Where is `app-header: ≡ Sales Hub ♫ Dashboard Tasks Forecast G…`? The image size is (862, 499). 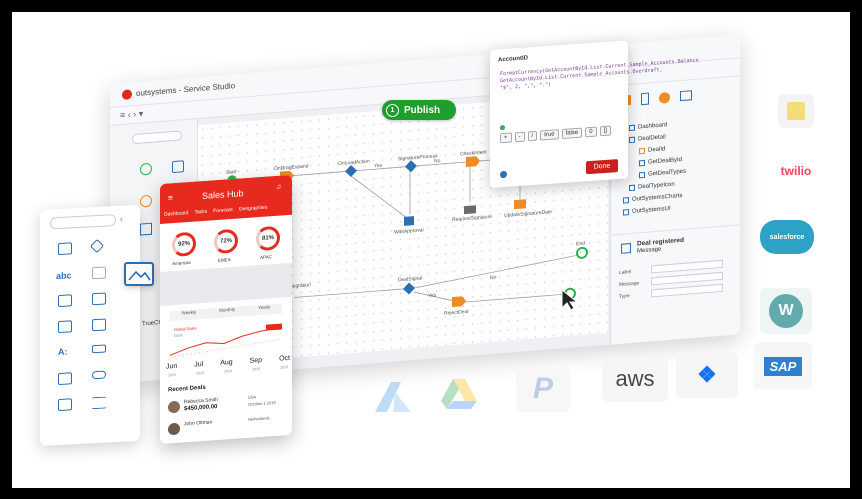
app-header: ≡ Sales Hub ♫ Dashboard Tasks Forecast G… is located at coordinates (226, 199).